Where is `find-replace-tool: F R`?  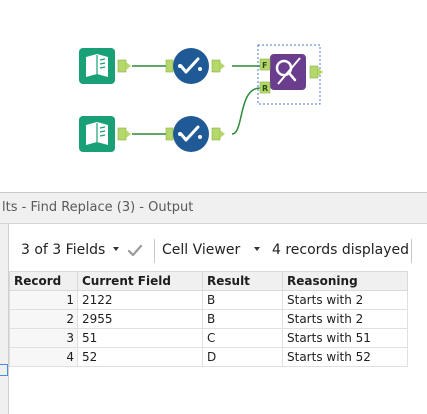 find-replace-tool: F R is located at coordinates (290, 74).